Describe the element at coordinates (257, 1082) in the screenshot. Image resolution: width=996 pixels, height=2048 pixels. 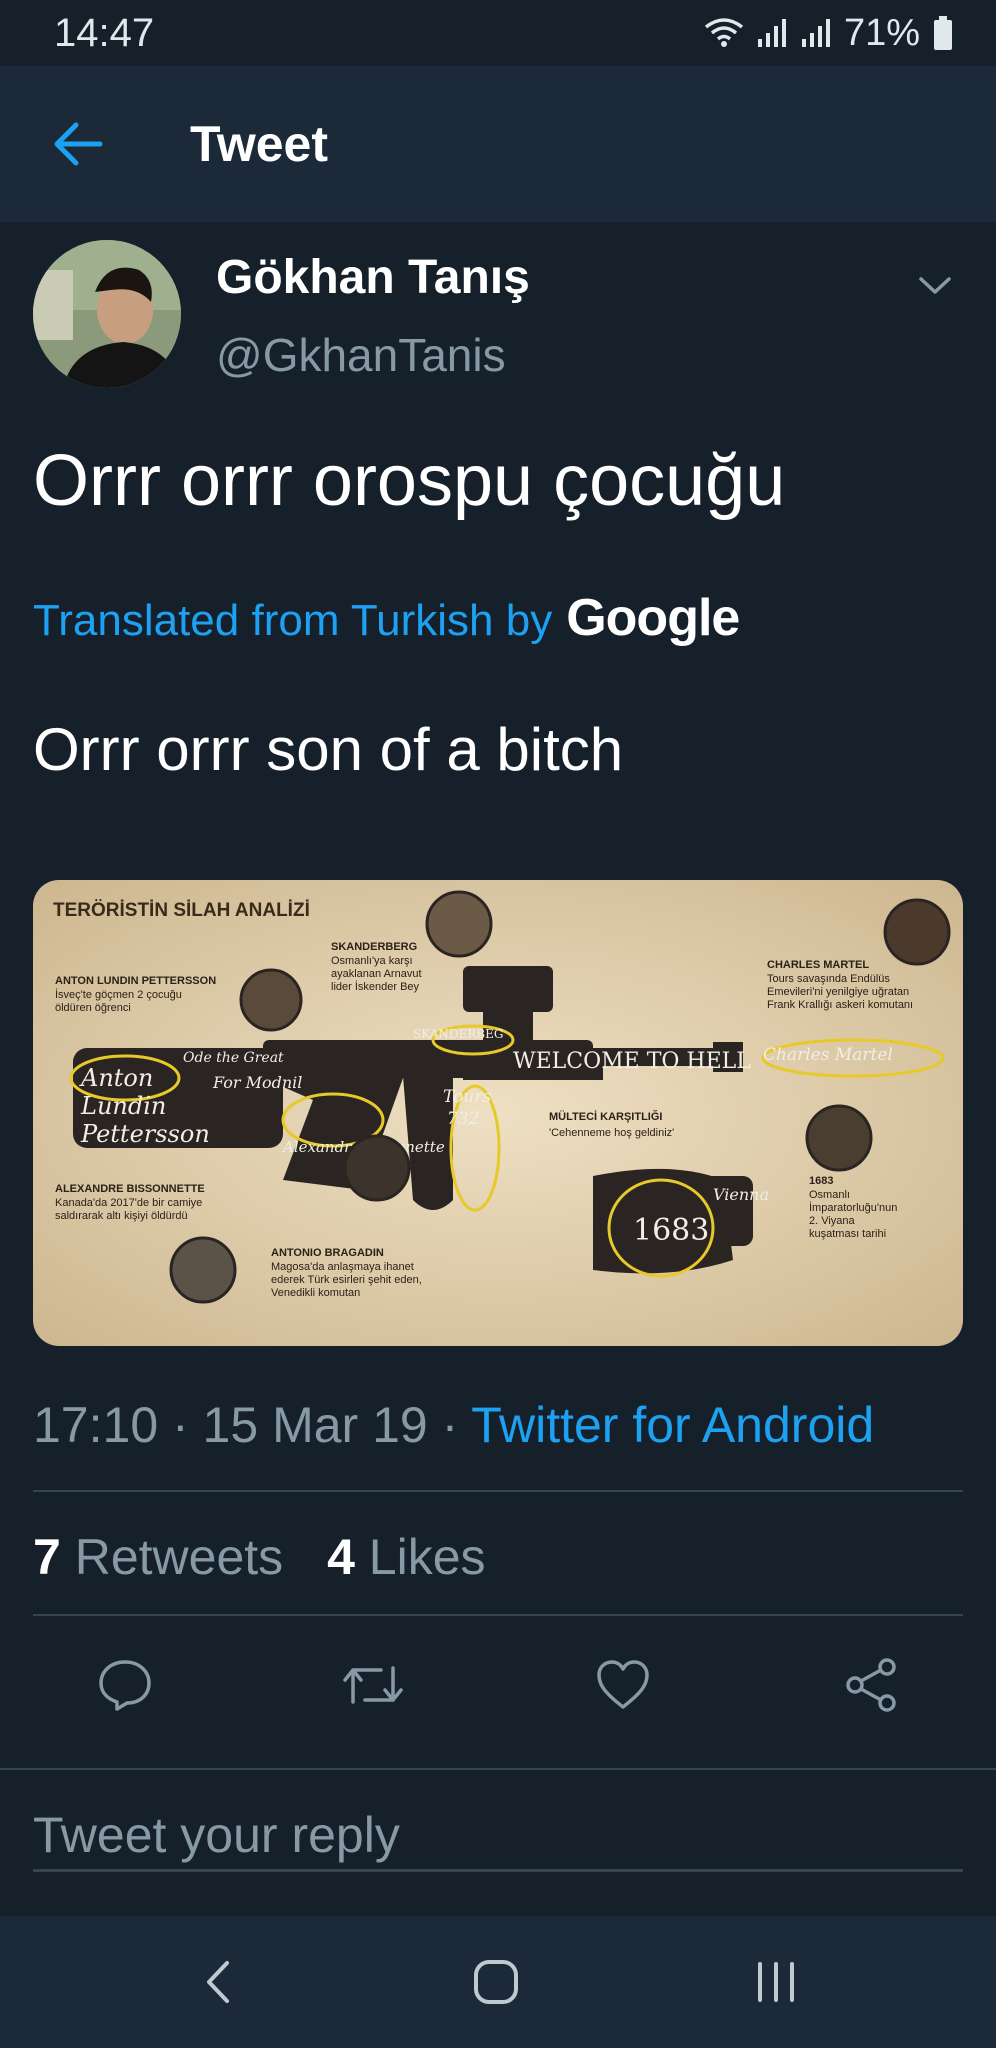
I see `gun-text-modnil: For Modnil` at that location.